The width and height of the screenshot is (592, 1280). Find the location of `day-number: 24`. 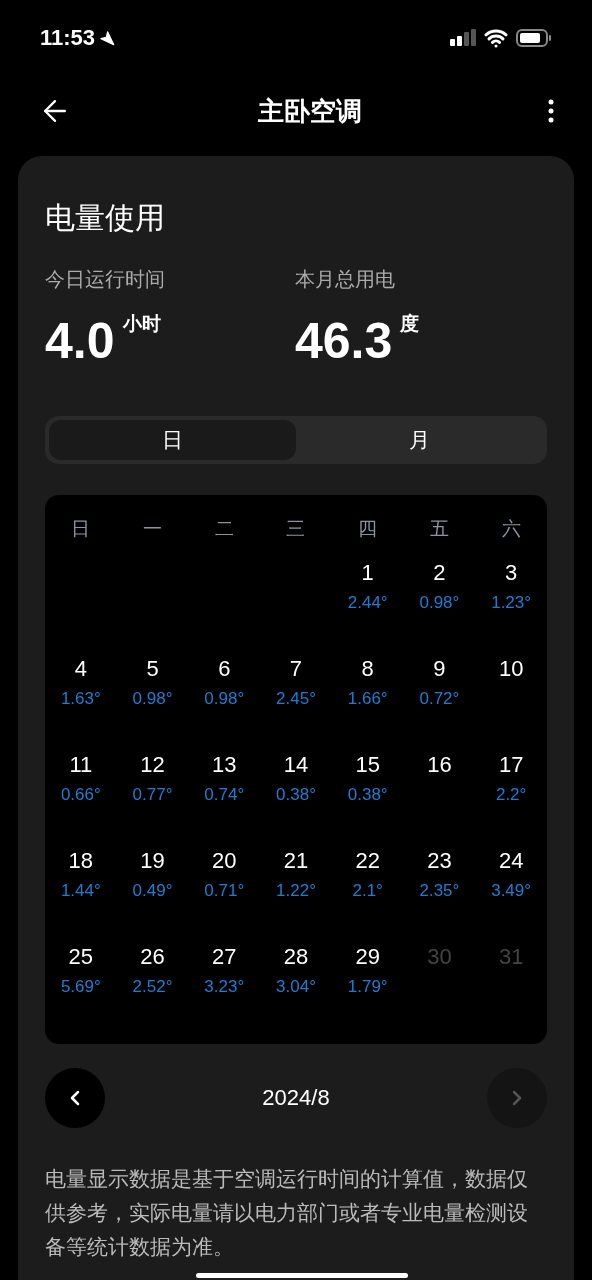

day-number: 24 is located at coordinates (511, 860).